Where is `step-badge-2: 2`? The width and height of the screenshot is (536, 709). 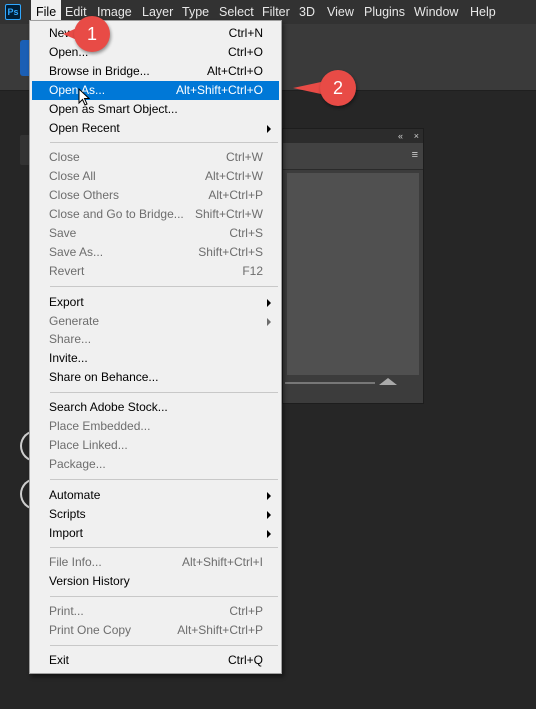 step-badge-2: 2 is located at coordinates (338, 88).